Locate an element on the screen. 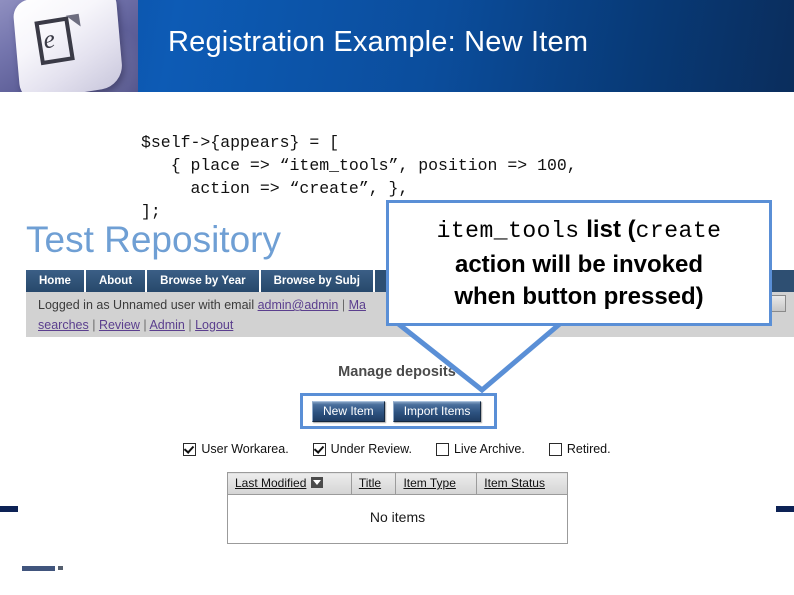 The height and width of the screenshot is (595, 794). filter-user-workarea: User Workarea. is located at coordinates (236, 449).